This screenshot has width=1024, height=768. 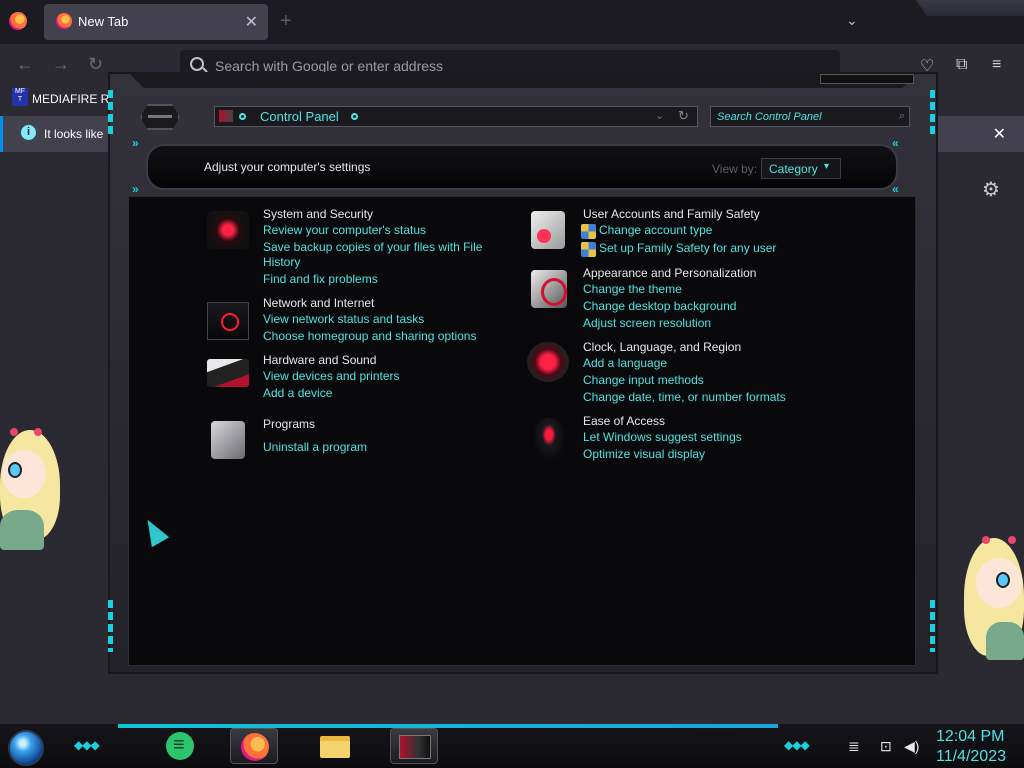 What do you see at coordinates (281, 262) in the screenshot?
I see `link-save-backup-history: History` at bounding box center [281, 262].